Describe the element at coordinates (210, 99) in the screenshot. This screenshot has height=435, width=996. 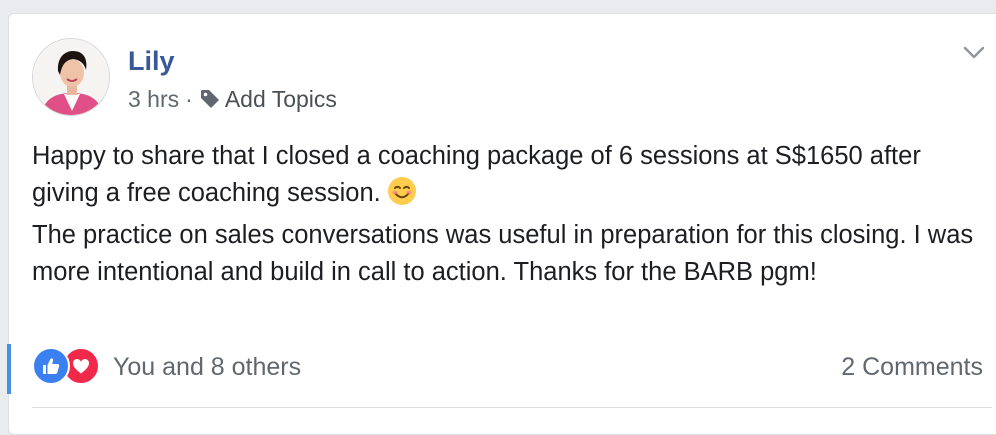
I see `tag-icon` at that location.